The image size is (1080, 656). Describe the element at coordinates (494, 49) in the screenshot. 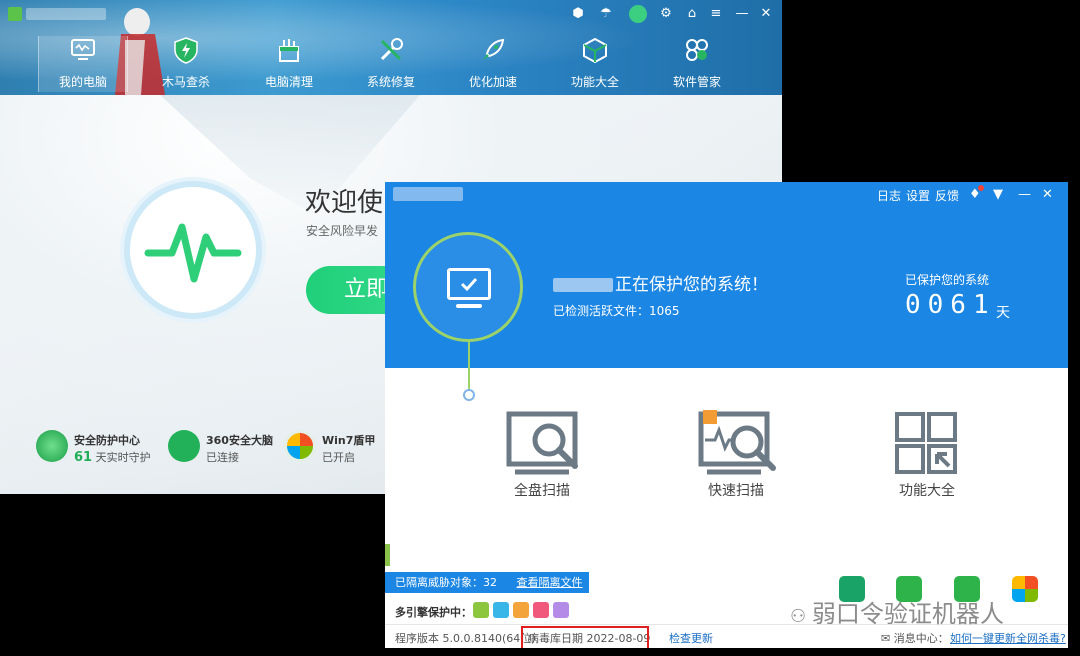

I see `rocket-icon` at that location.